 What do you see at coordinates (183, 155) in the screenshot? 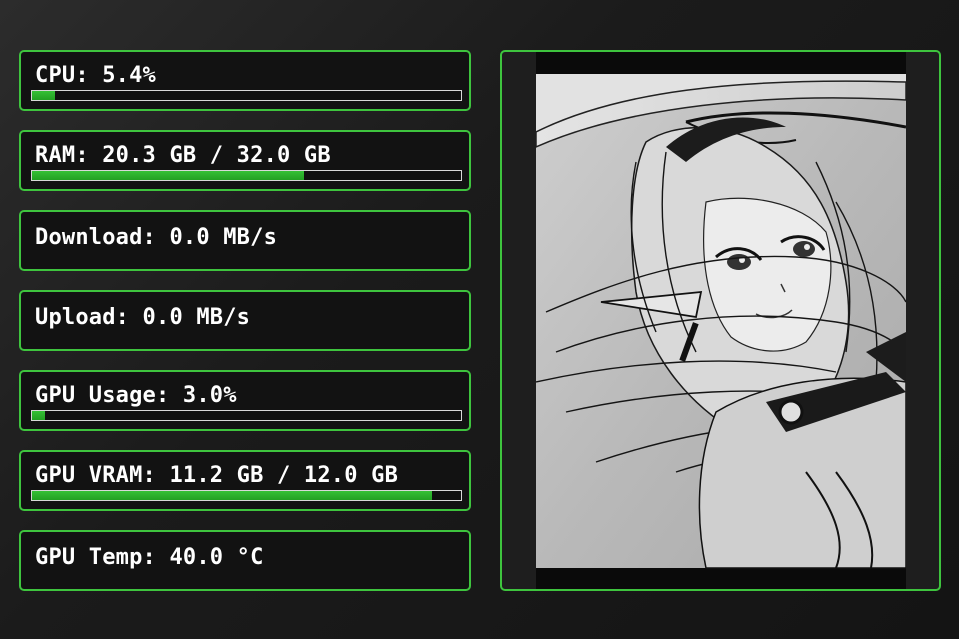
I see `ram-label: RAM: 20.3 GB / 32.0 GB` at bounding box center [183, 155].